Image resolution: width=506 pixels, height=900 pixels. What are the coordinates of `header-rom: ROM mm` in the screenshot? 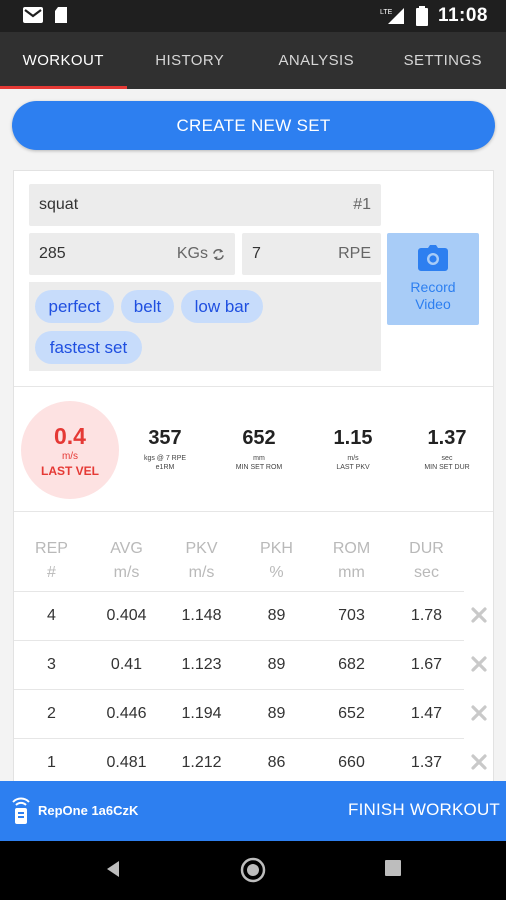 It's located at (351, 560).